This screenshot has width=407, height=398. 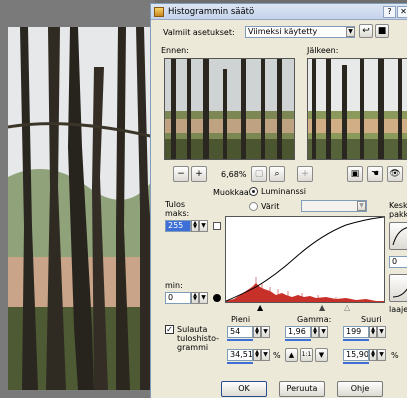 I want to click on gamma-marker: ▲, so click(x=322, y=307).